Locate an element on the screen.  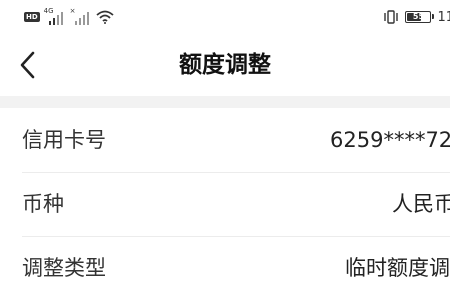
currency-label: 币种 is located at coordinates (43, 204).